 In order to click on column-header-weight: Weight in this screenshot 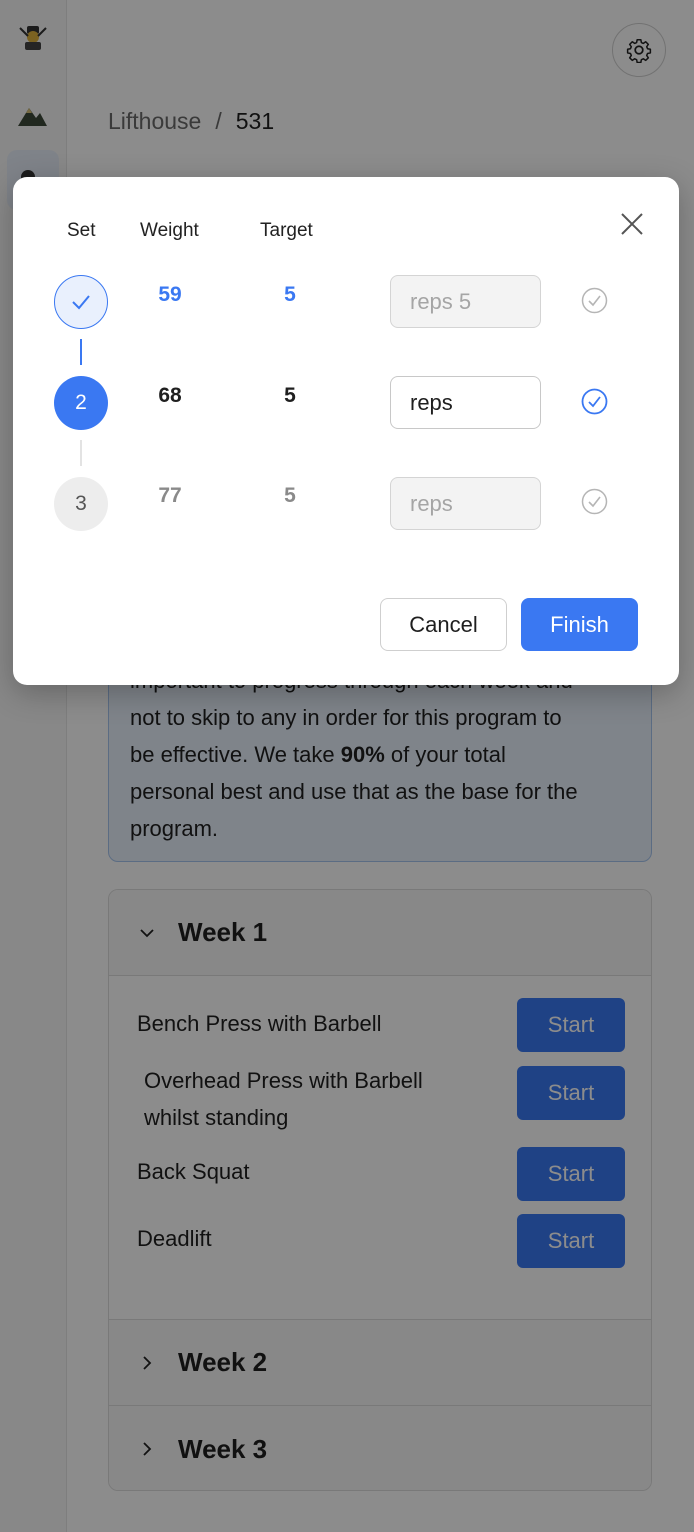, I will do `click(169, 230)`.